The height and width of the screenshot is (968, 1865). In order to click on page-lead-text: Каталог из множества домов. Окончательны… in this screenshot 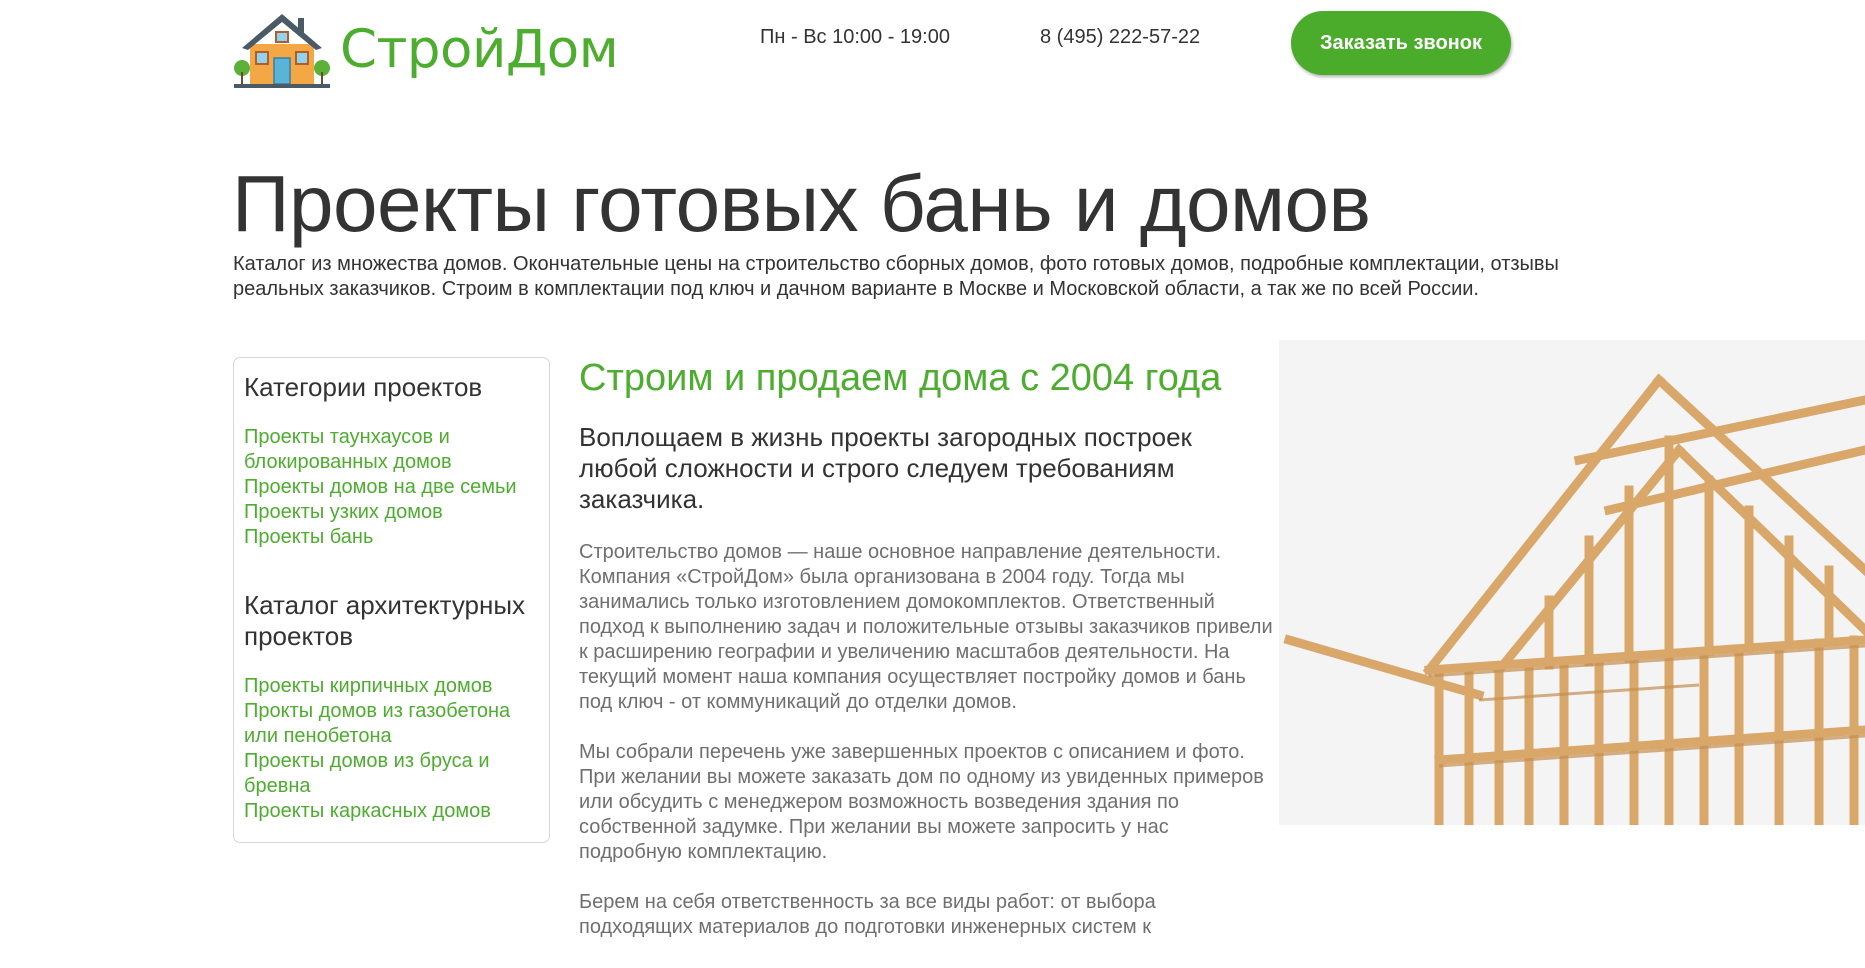, I will do `click(896, 276)`.